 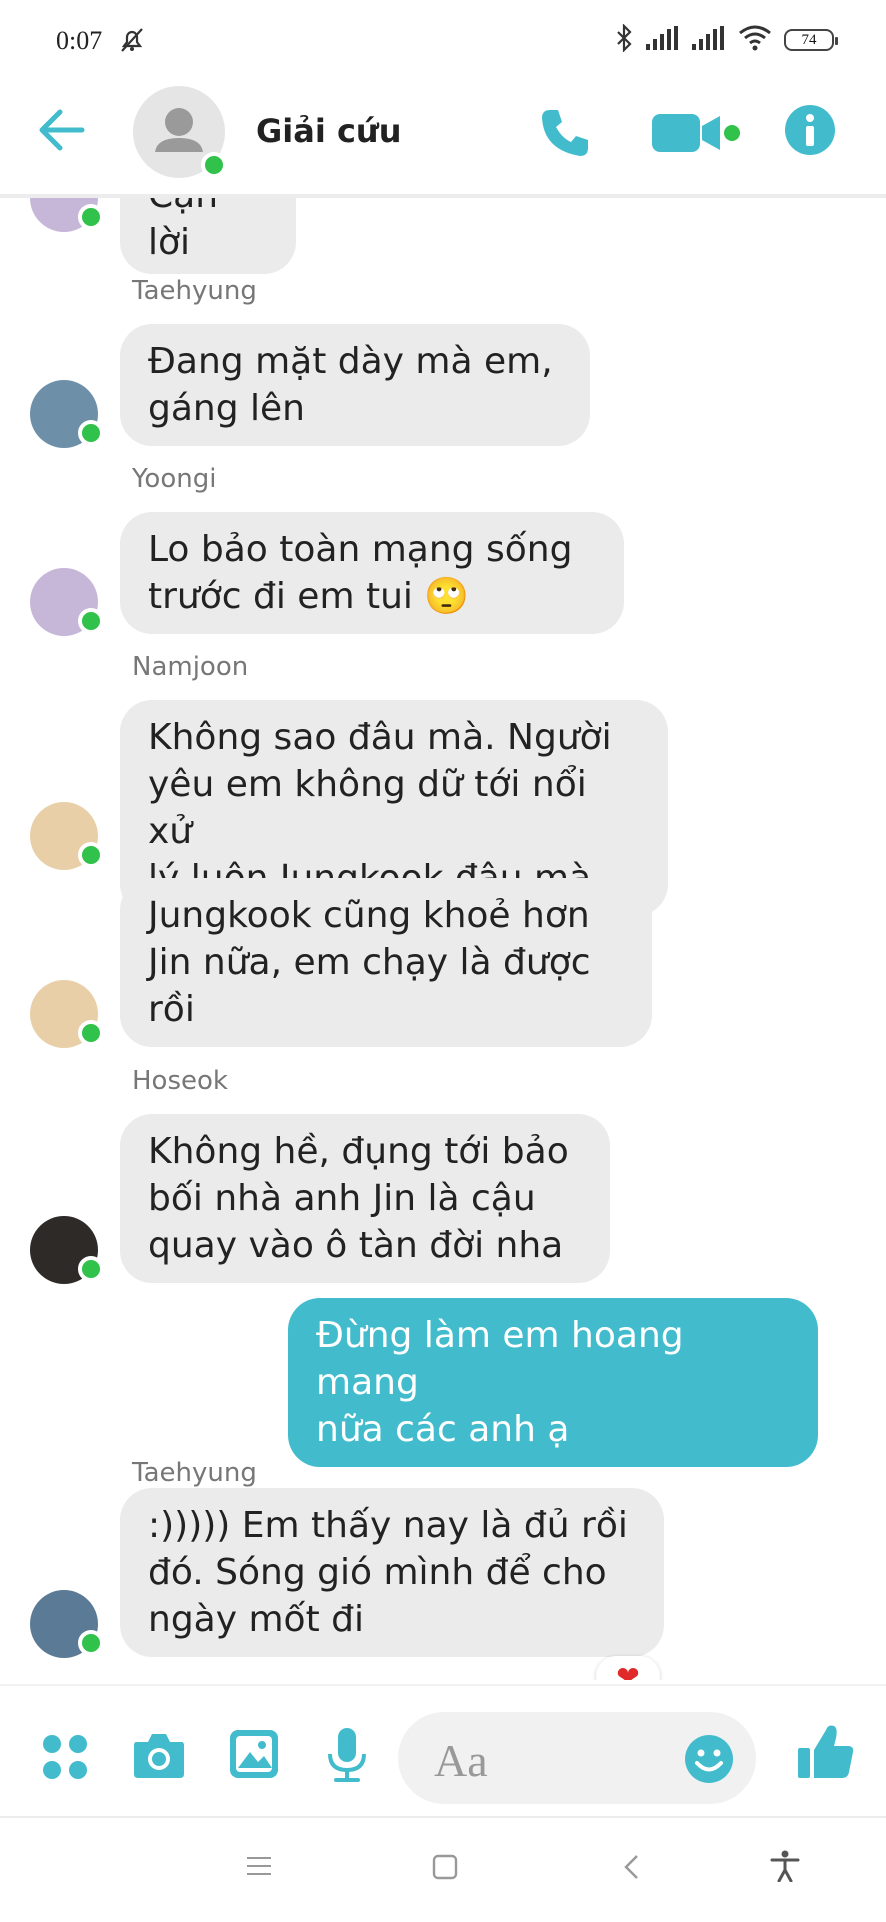 I want to click on apps-icon, so click(x=65, y=1759).